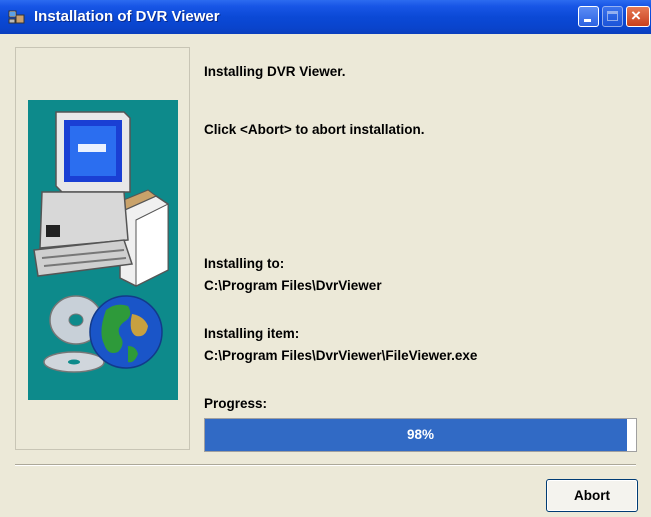  Describe the element at coordinates (293, 285) in the screenshot. I see `install-to-path: C:\Program Files\DvrViewer` at that location.